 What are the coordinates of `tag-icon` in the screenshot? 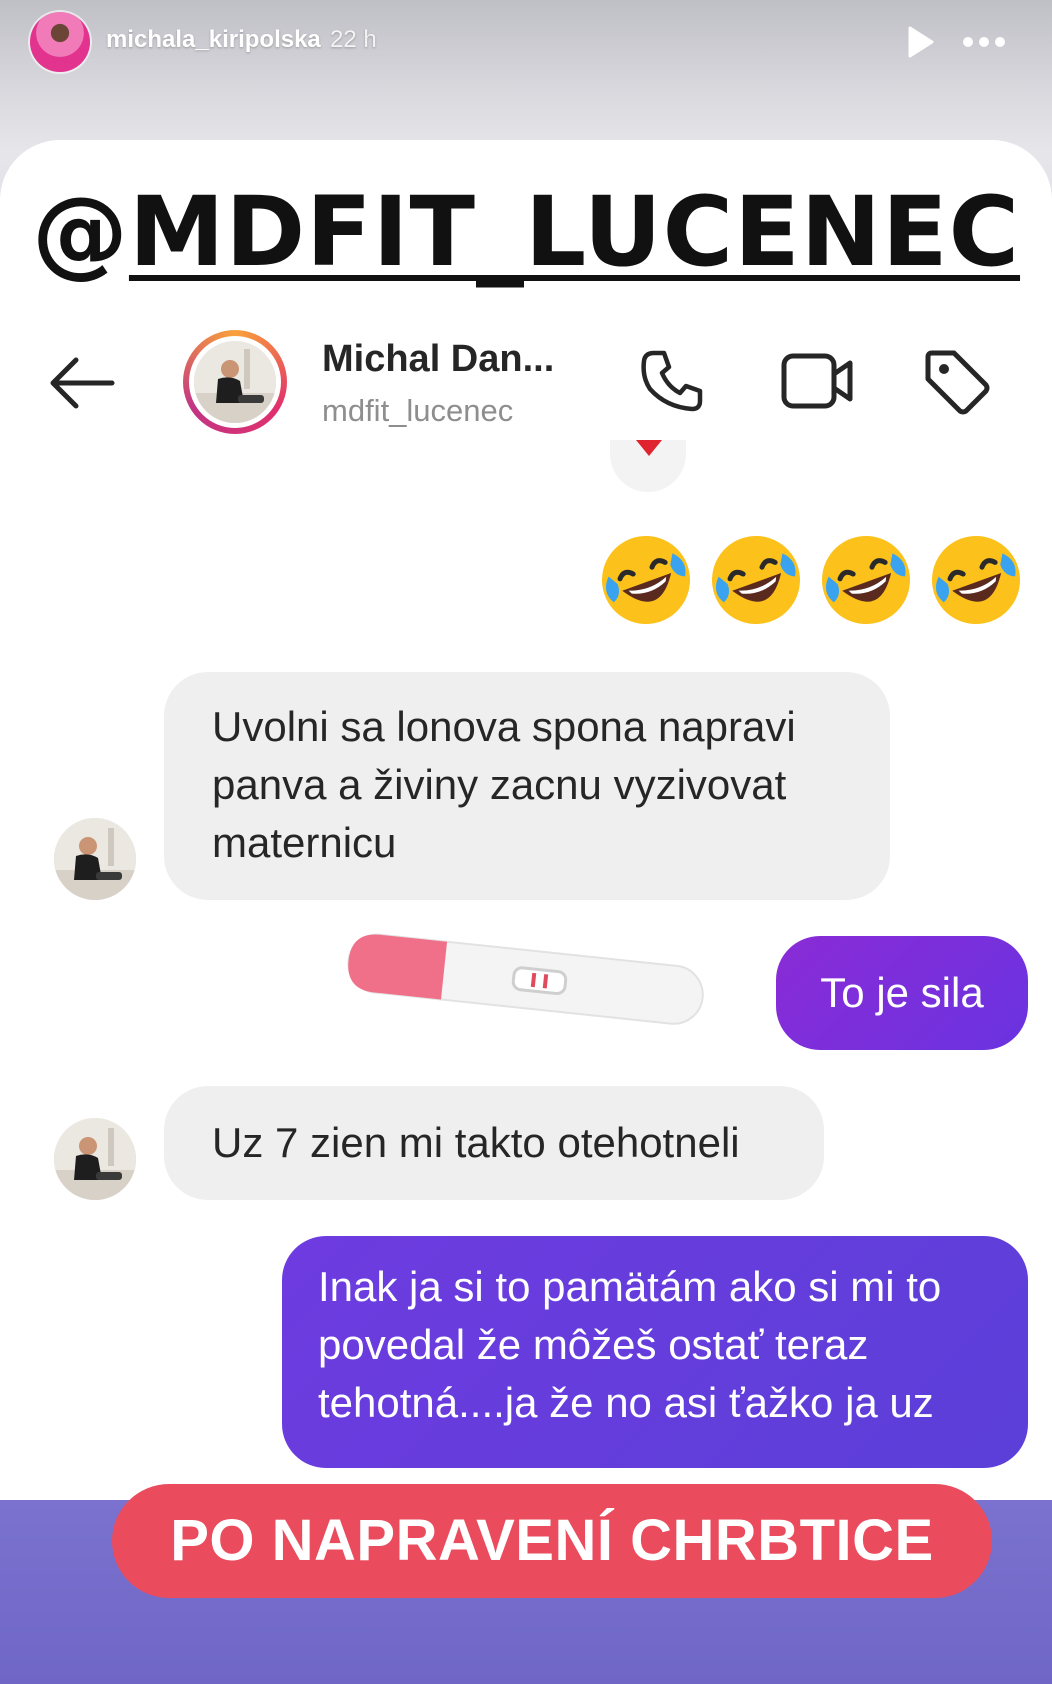 It's located at (956, 381).